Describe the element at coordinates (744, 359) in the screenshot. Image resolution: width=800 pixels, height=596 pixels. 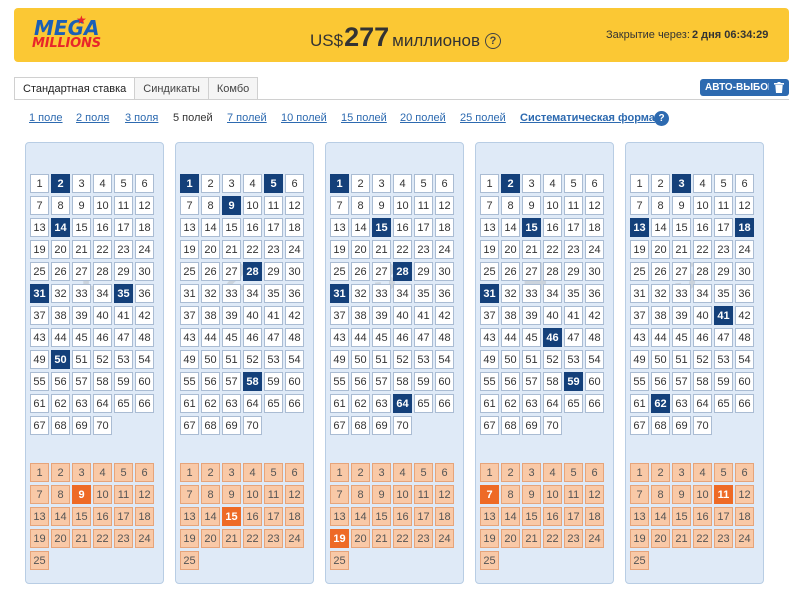
I see `main-number-cell: 54` at that location.